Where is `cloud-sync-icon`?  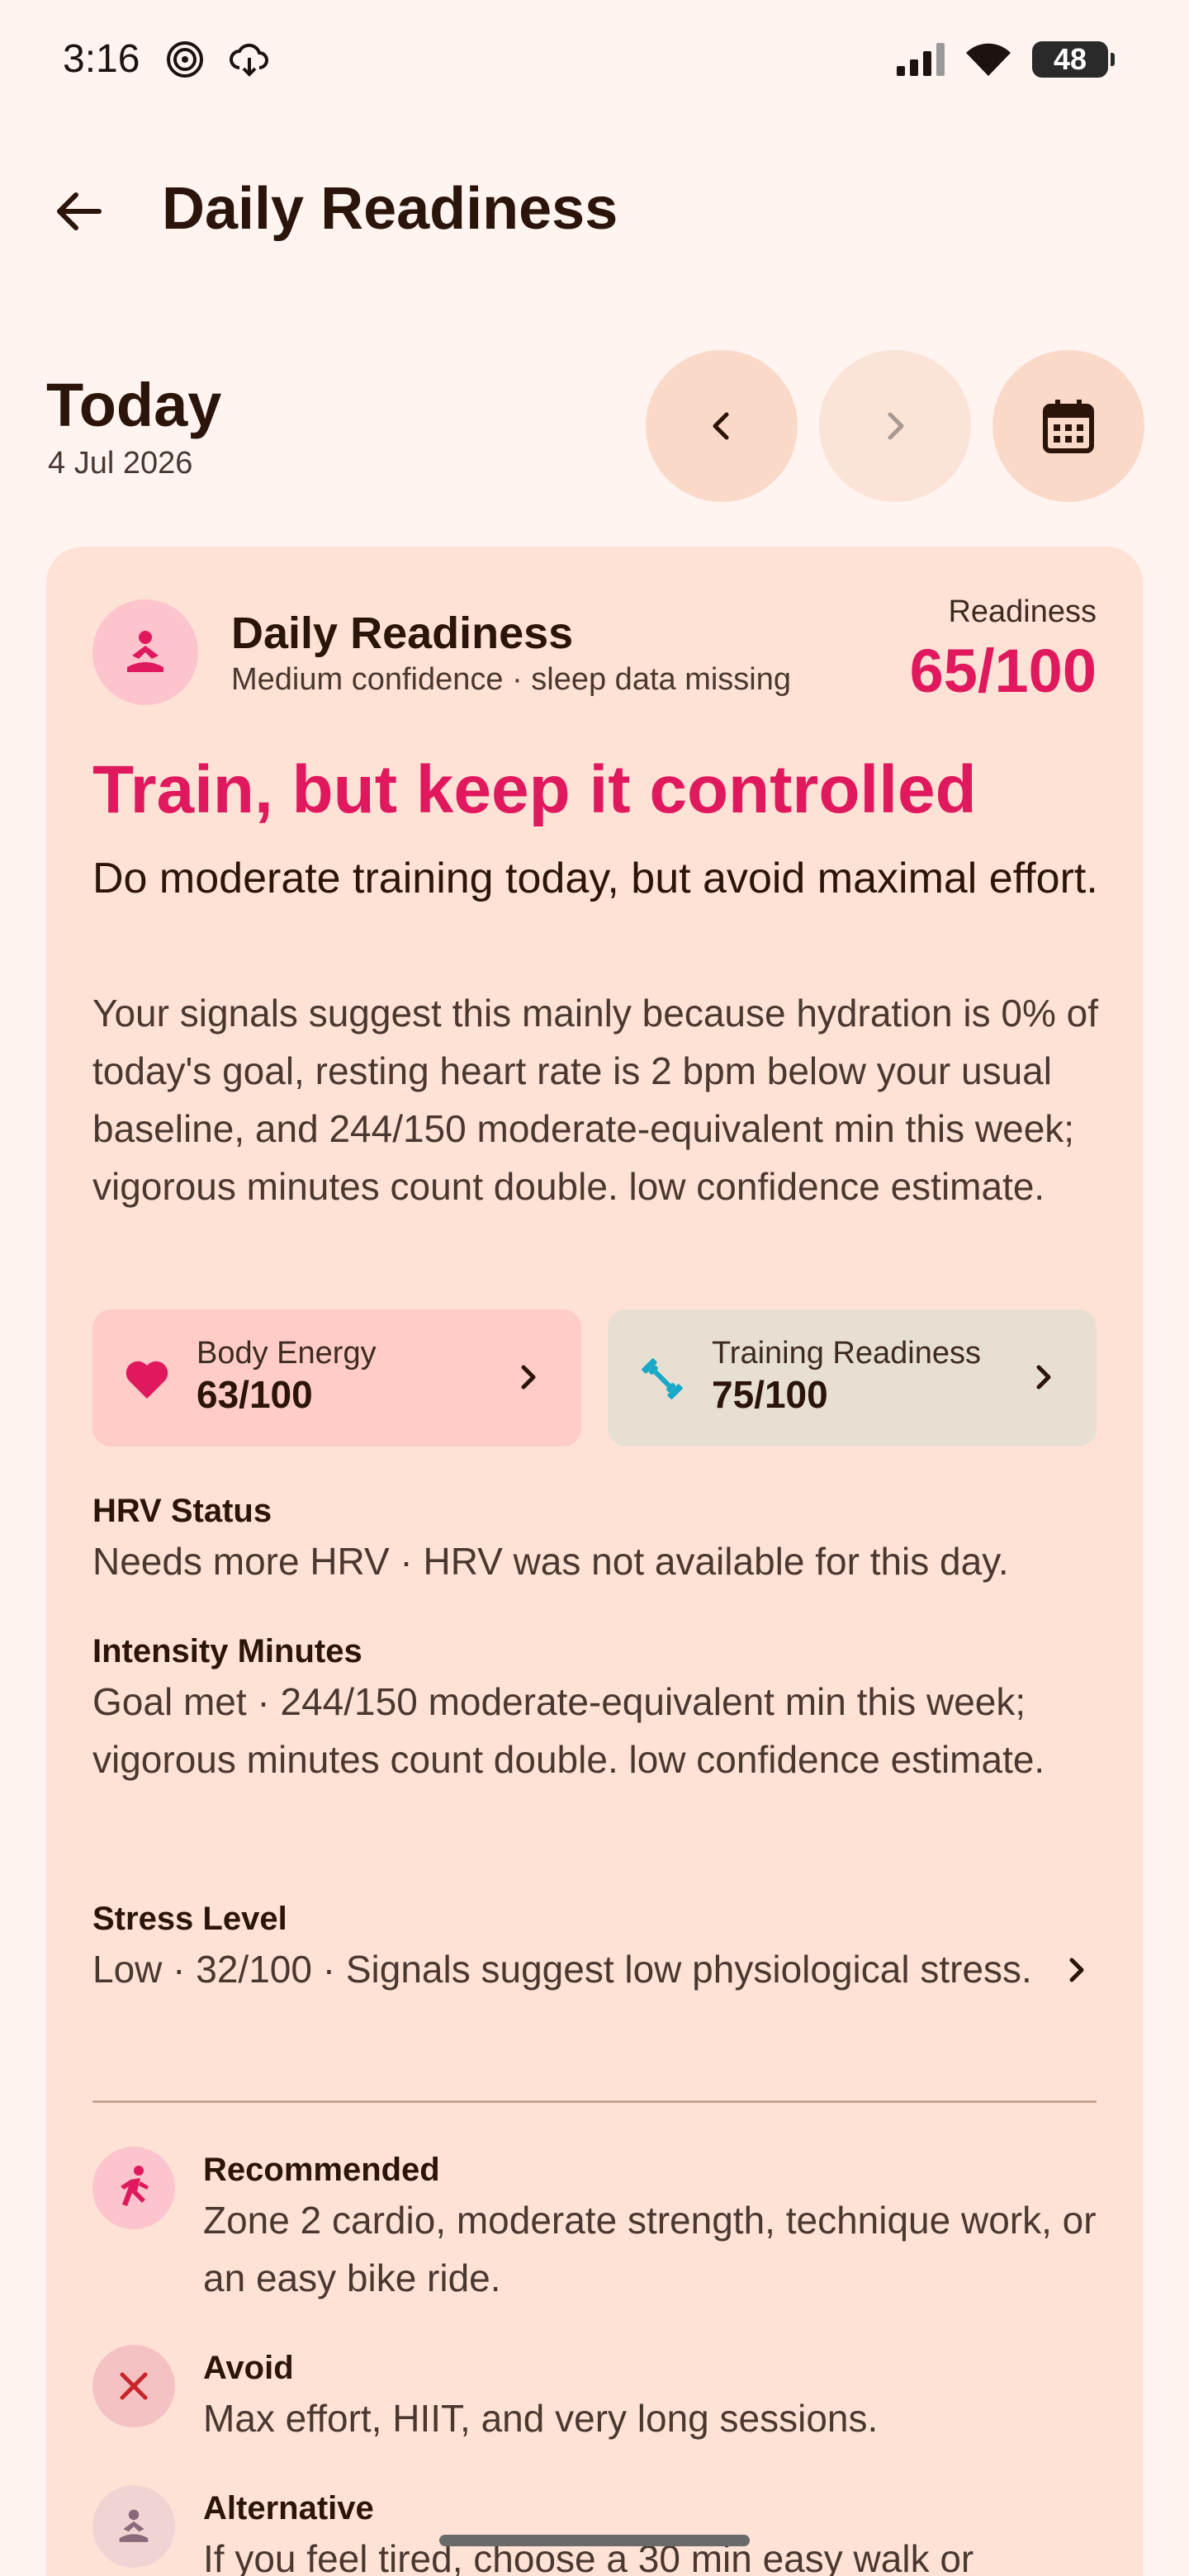 cloud-sync-icon is located at coordinates (249, 61).